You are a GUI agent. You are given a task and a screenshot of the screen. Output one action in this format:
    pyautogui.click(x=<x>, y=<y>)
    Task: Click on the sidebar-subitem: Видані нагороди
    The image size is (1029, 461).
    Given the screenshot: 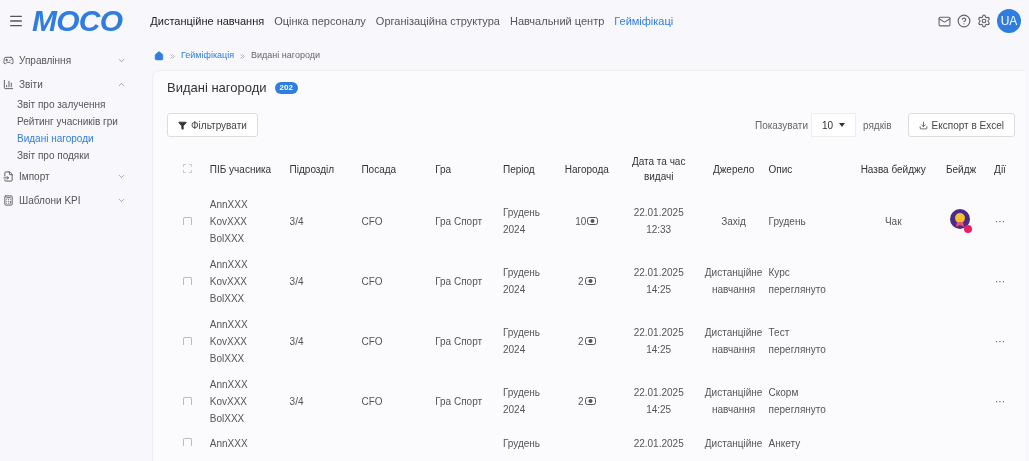 What is the action you would take?
    pyautogui.click(x=70, y=138)
    